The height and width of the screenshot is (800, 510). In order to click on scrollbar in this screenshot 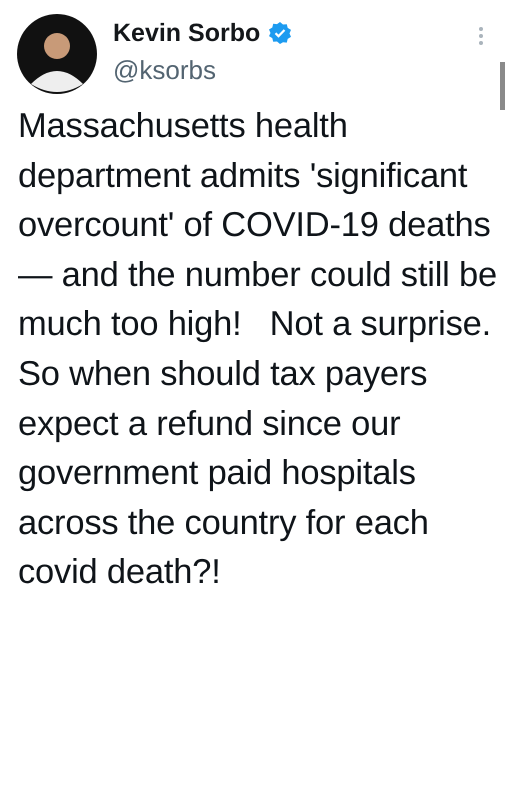, I will do `click(502, 86)`.